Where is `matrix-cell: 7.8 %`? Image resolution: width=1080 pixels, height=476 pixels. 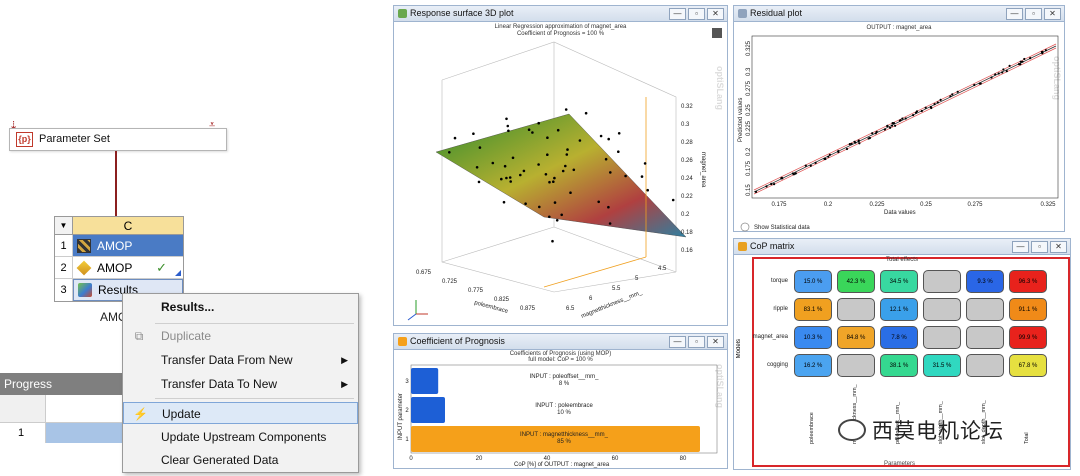
matrix-cell: 7.8 % is located at coordinates (899, 337).